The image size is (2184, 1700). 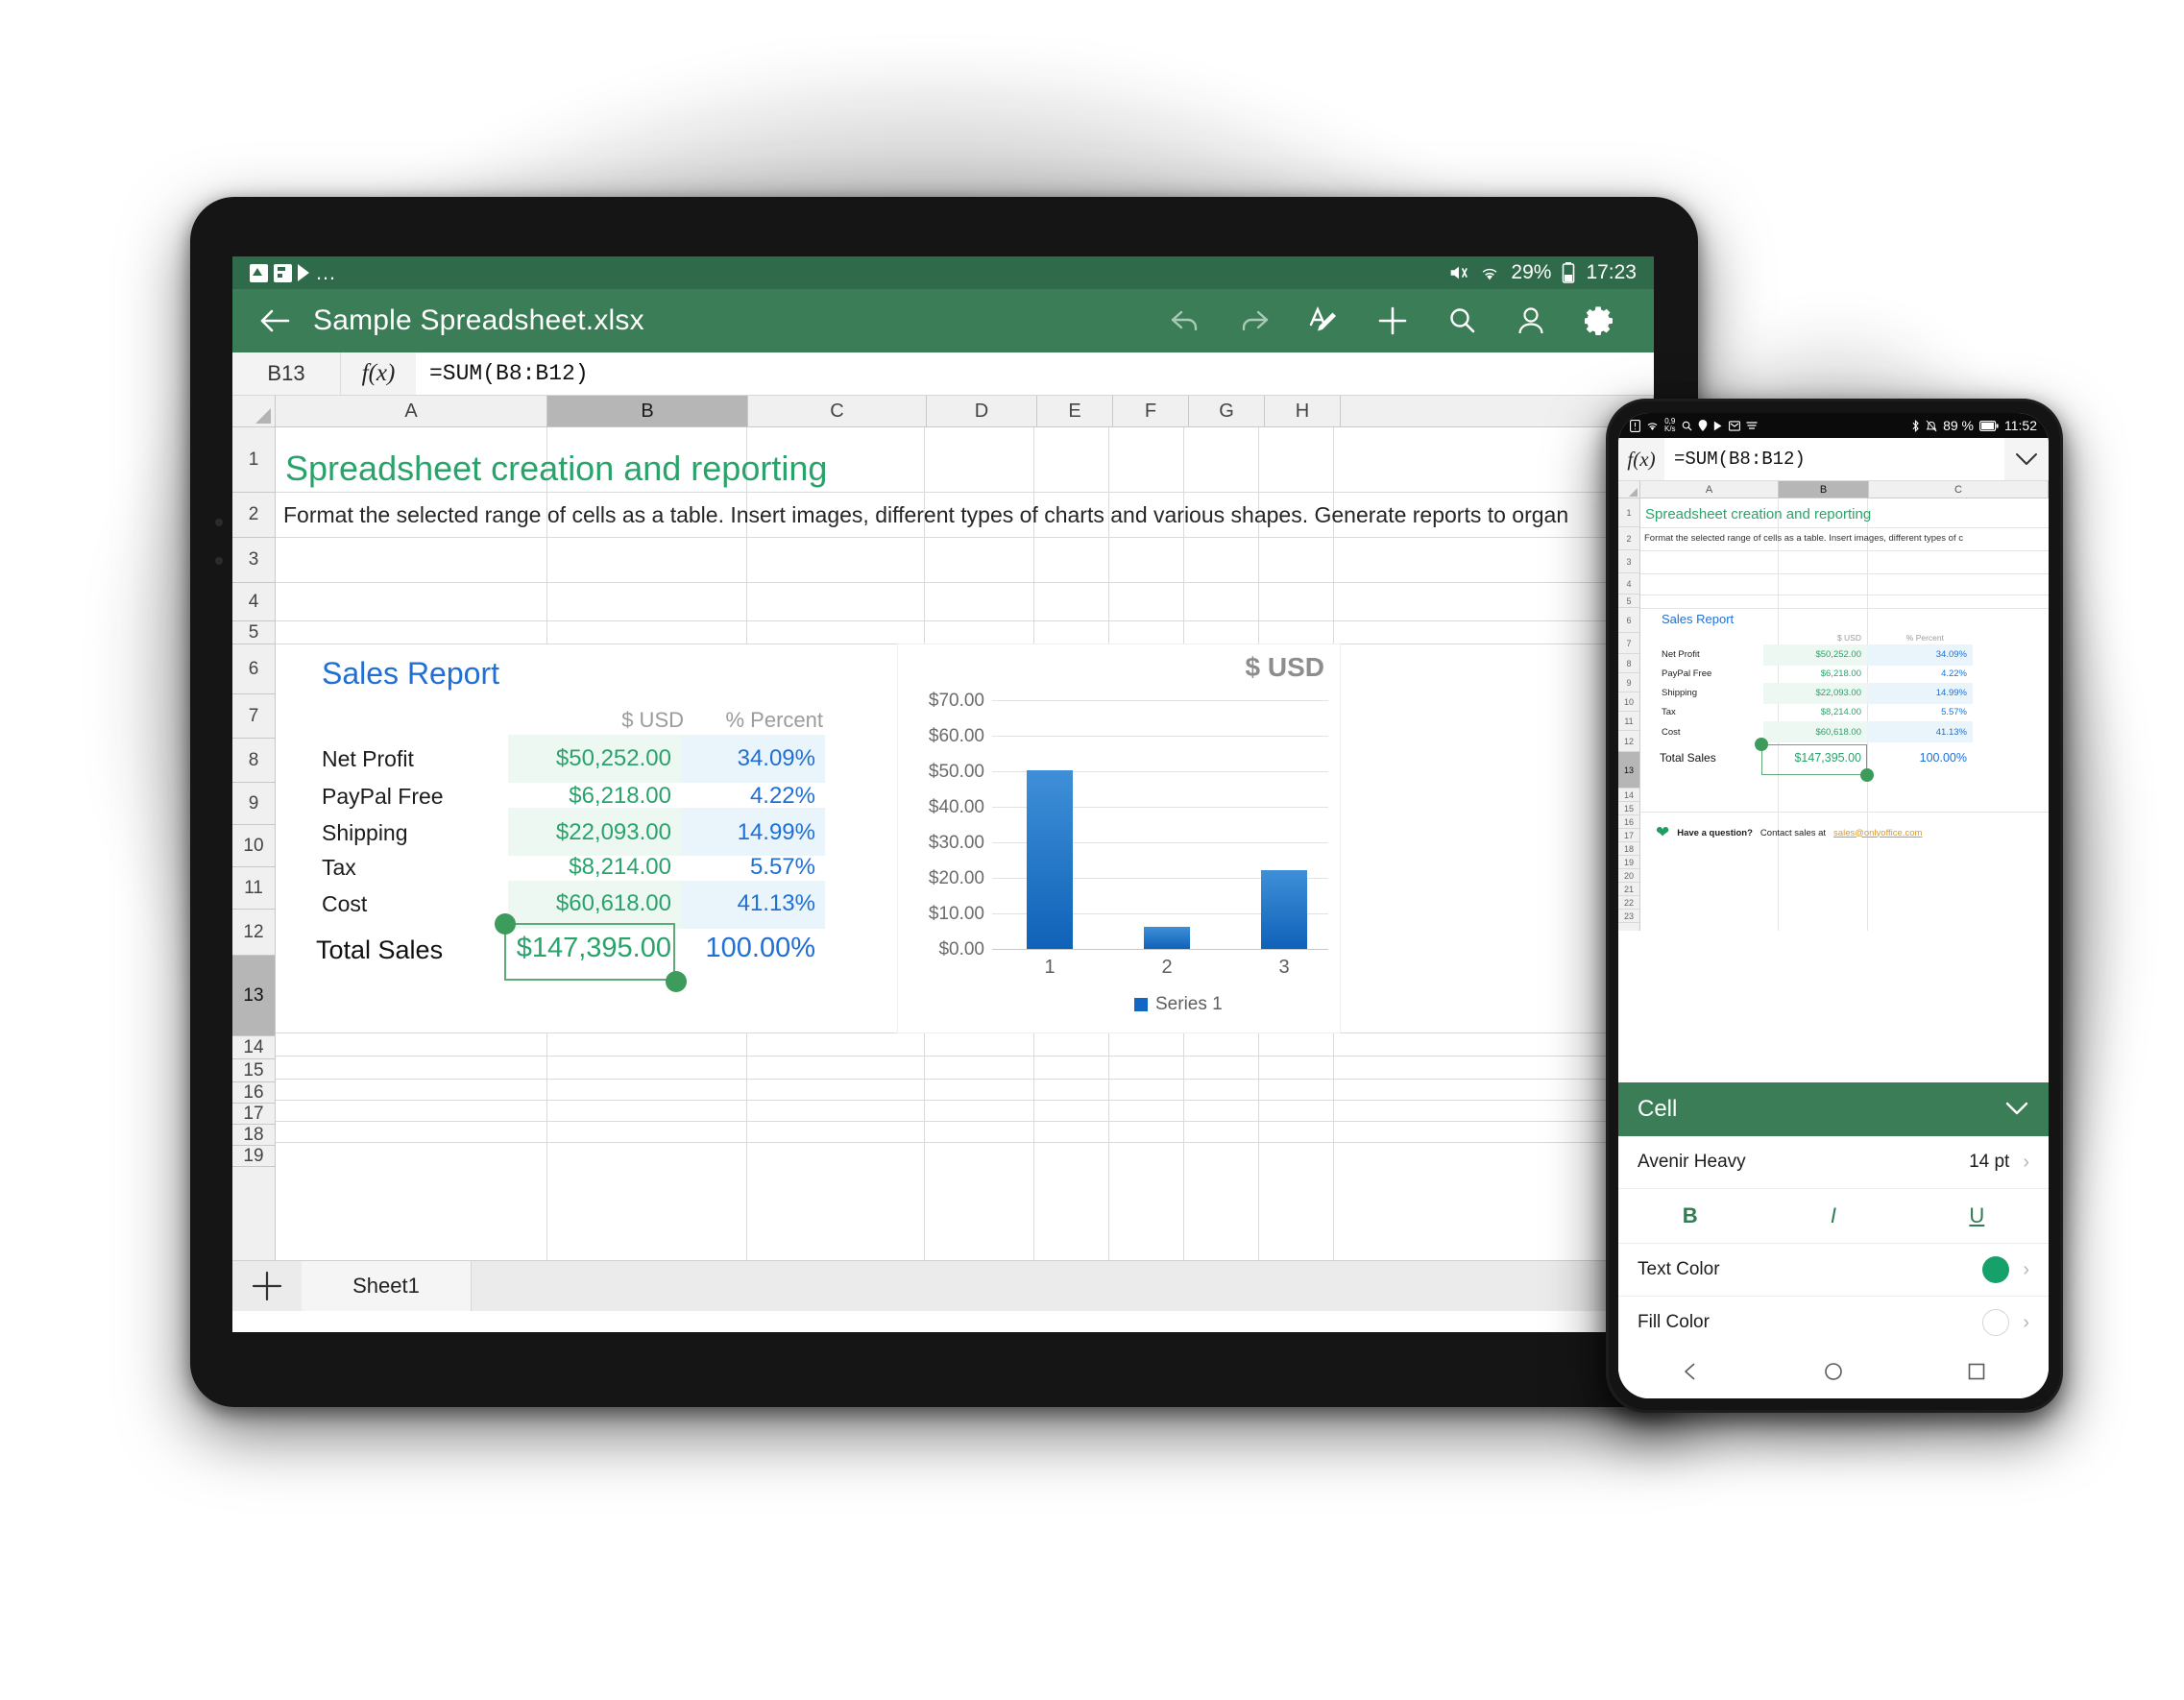 What do you see at coordinates (1151, 411) in the screenshot?
I see `column-header-f: F` at bounding box center [1151, 411].